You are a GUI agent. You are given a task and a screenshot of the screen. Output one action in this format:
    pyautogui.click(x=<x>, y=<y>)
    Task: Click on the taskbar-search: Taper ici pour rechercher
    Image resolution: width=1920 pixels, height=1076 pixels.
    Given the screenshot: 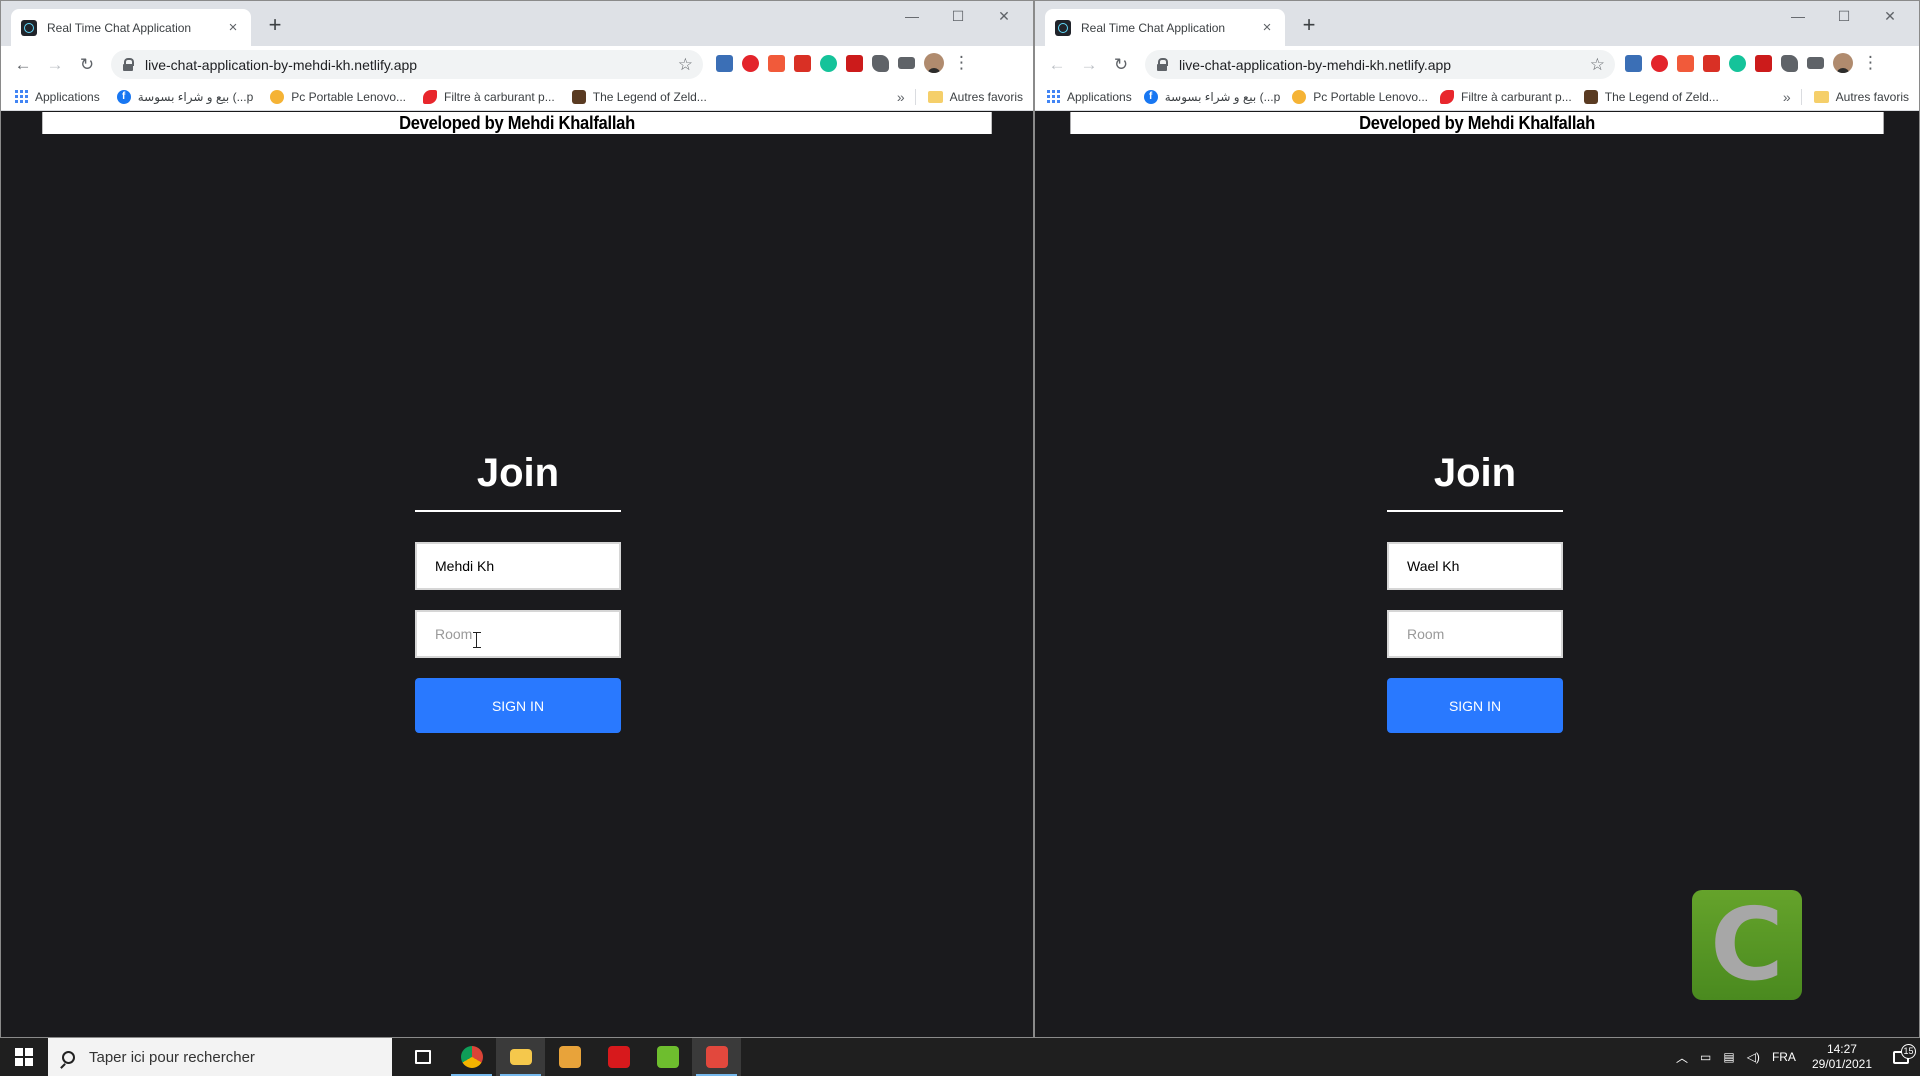 What is the action you would take?
    pyautogui.click(x=220, y=1057)
    